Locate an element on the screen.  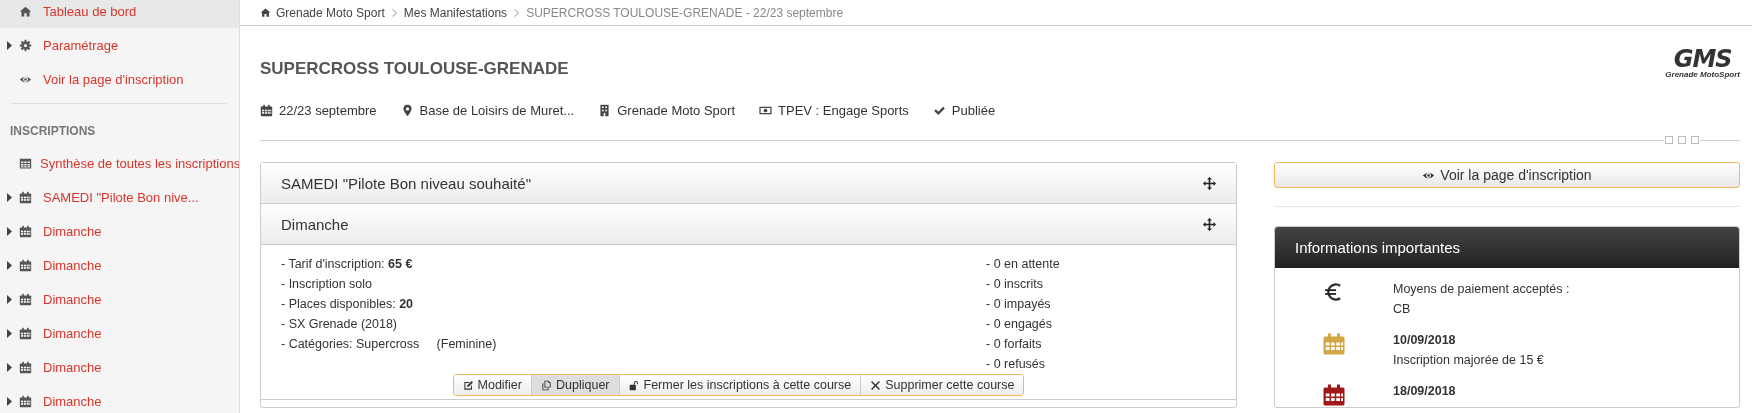
sidebar-item: Paramétrage is located at coordinates (119, 45).